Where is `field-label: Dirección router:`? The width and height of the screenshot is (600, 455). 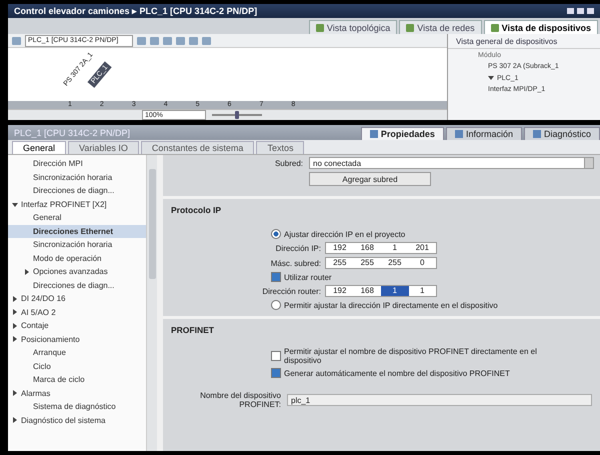
field-label: Dirección router: is located at coordinates (291, 291).